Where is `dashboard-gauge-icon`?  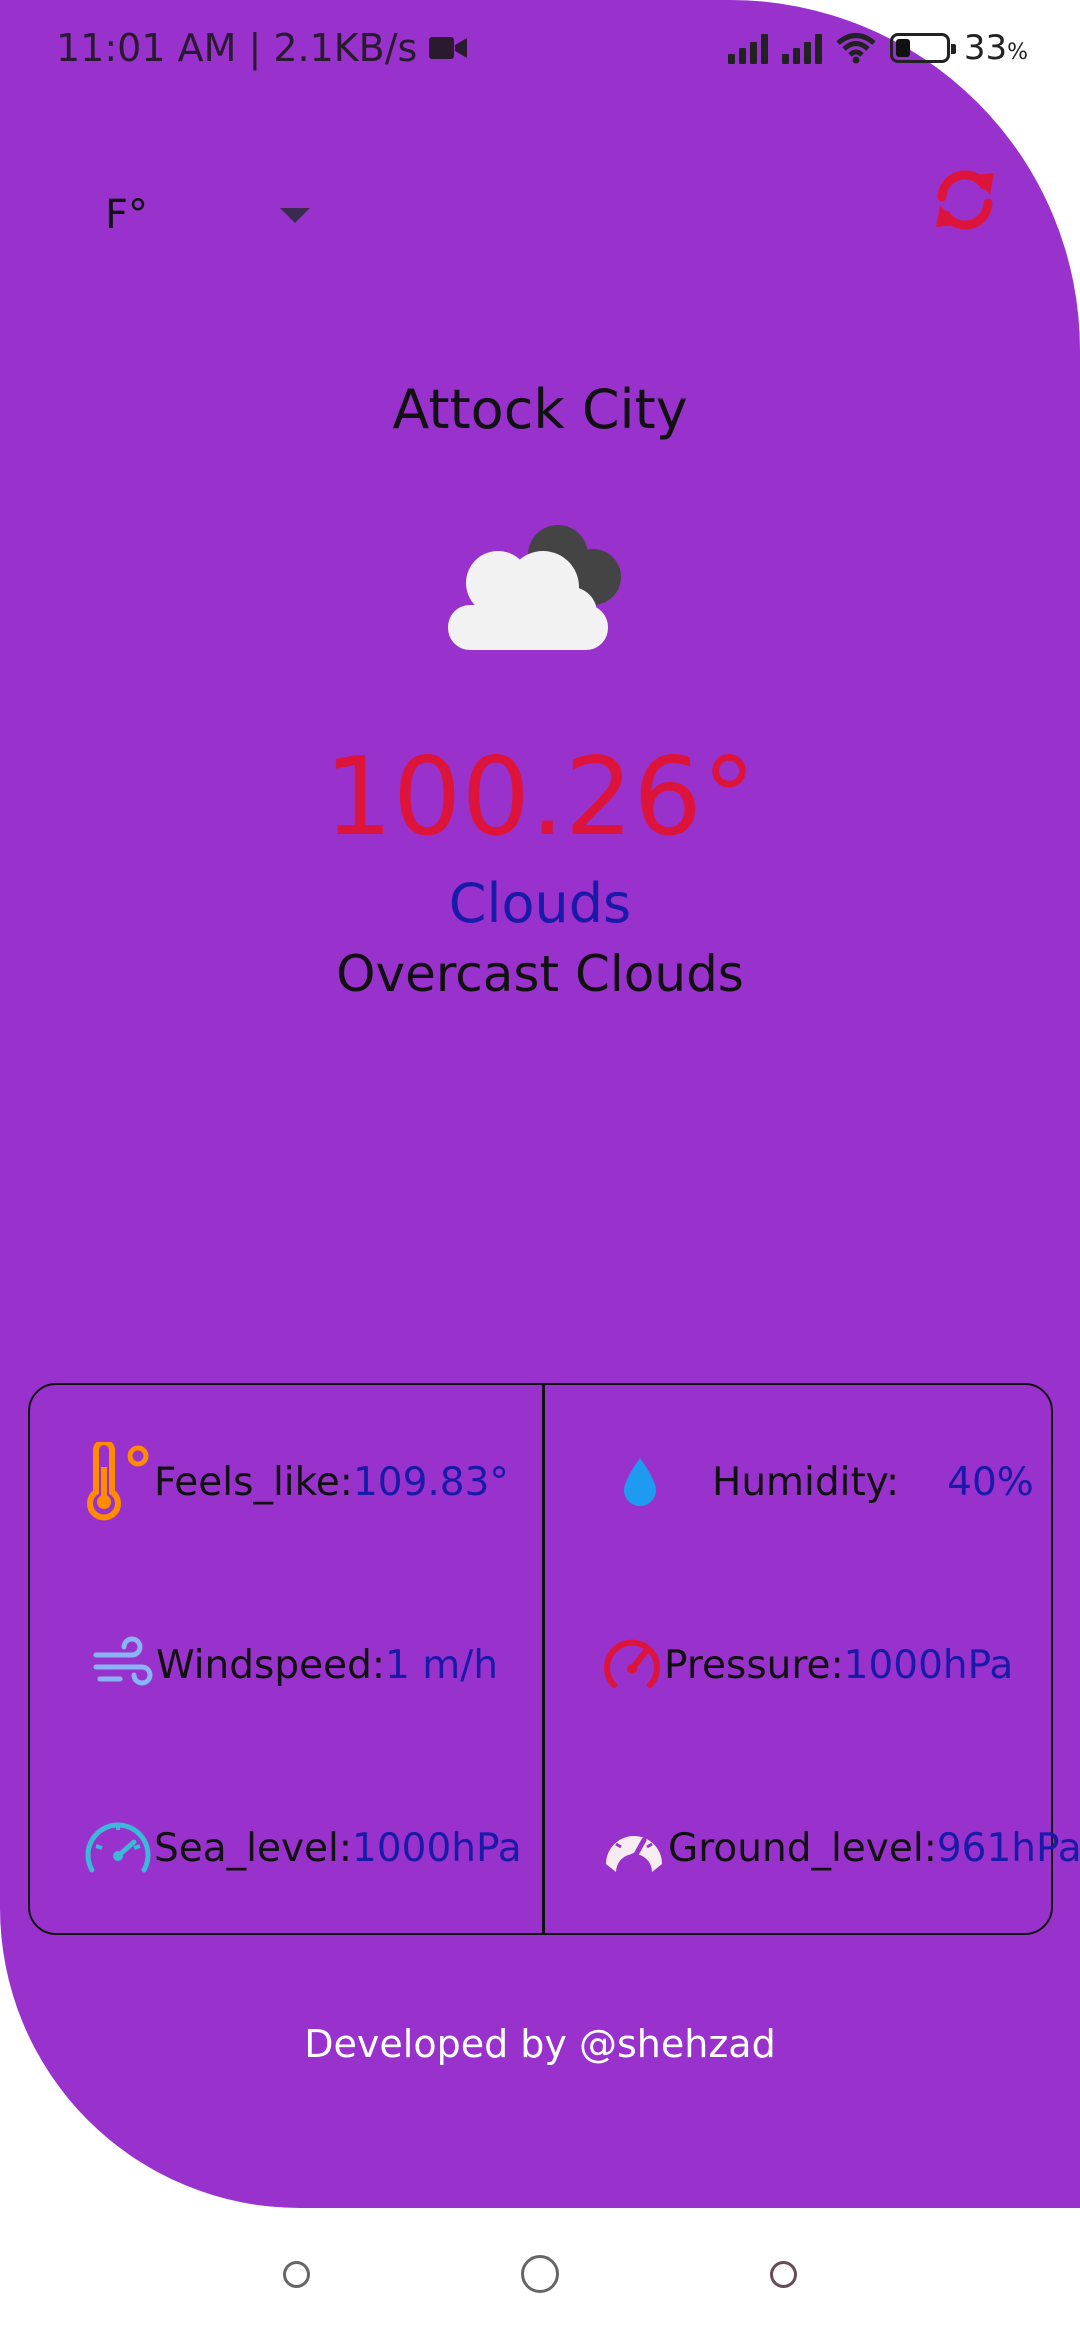 dashboard-gauge-icon is located at coordinates (634, 1850).